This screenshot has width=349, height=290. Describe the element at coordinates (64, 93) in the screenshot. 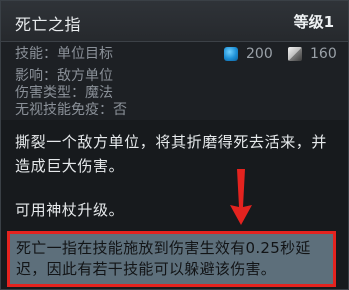

I see `damage-type: 伤害类型：魔法` at that location.